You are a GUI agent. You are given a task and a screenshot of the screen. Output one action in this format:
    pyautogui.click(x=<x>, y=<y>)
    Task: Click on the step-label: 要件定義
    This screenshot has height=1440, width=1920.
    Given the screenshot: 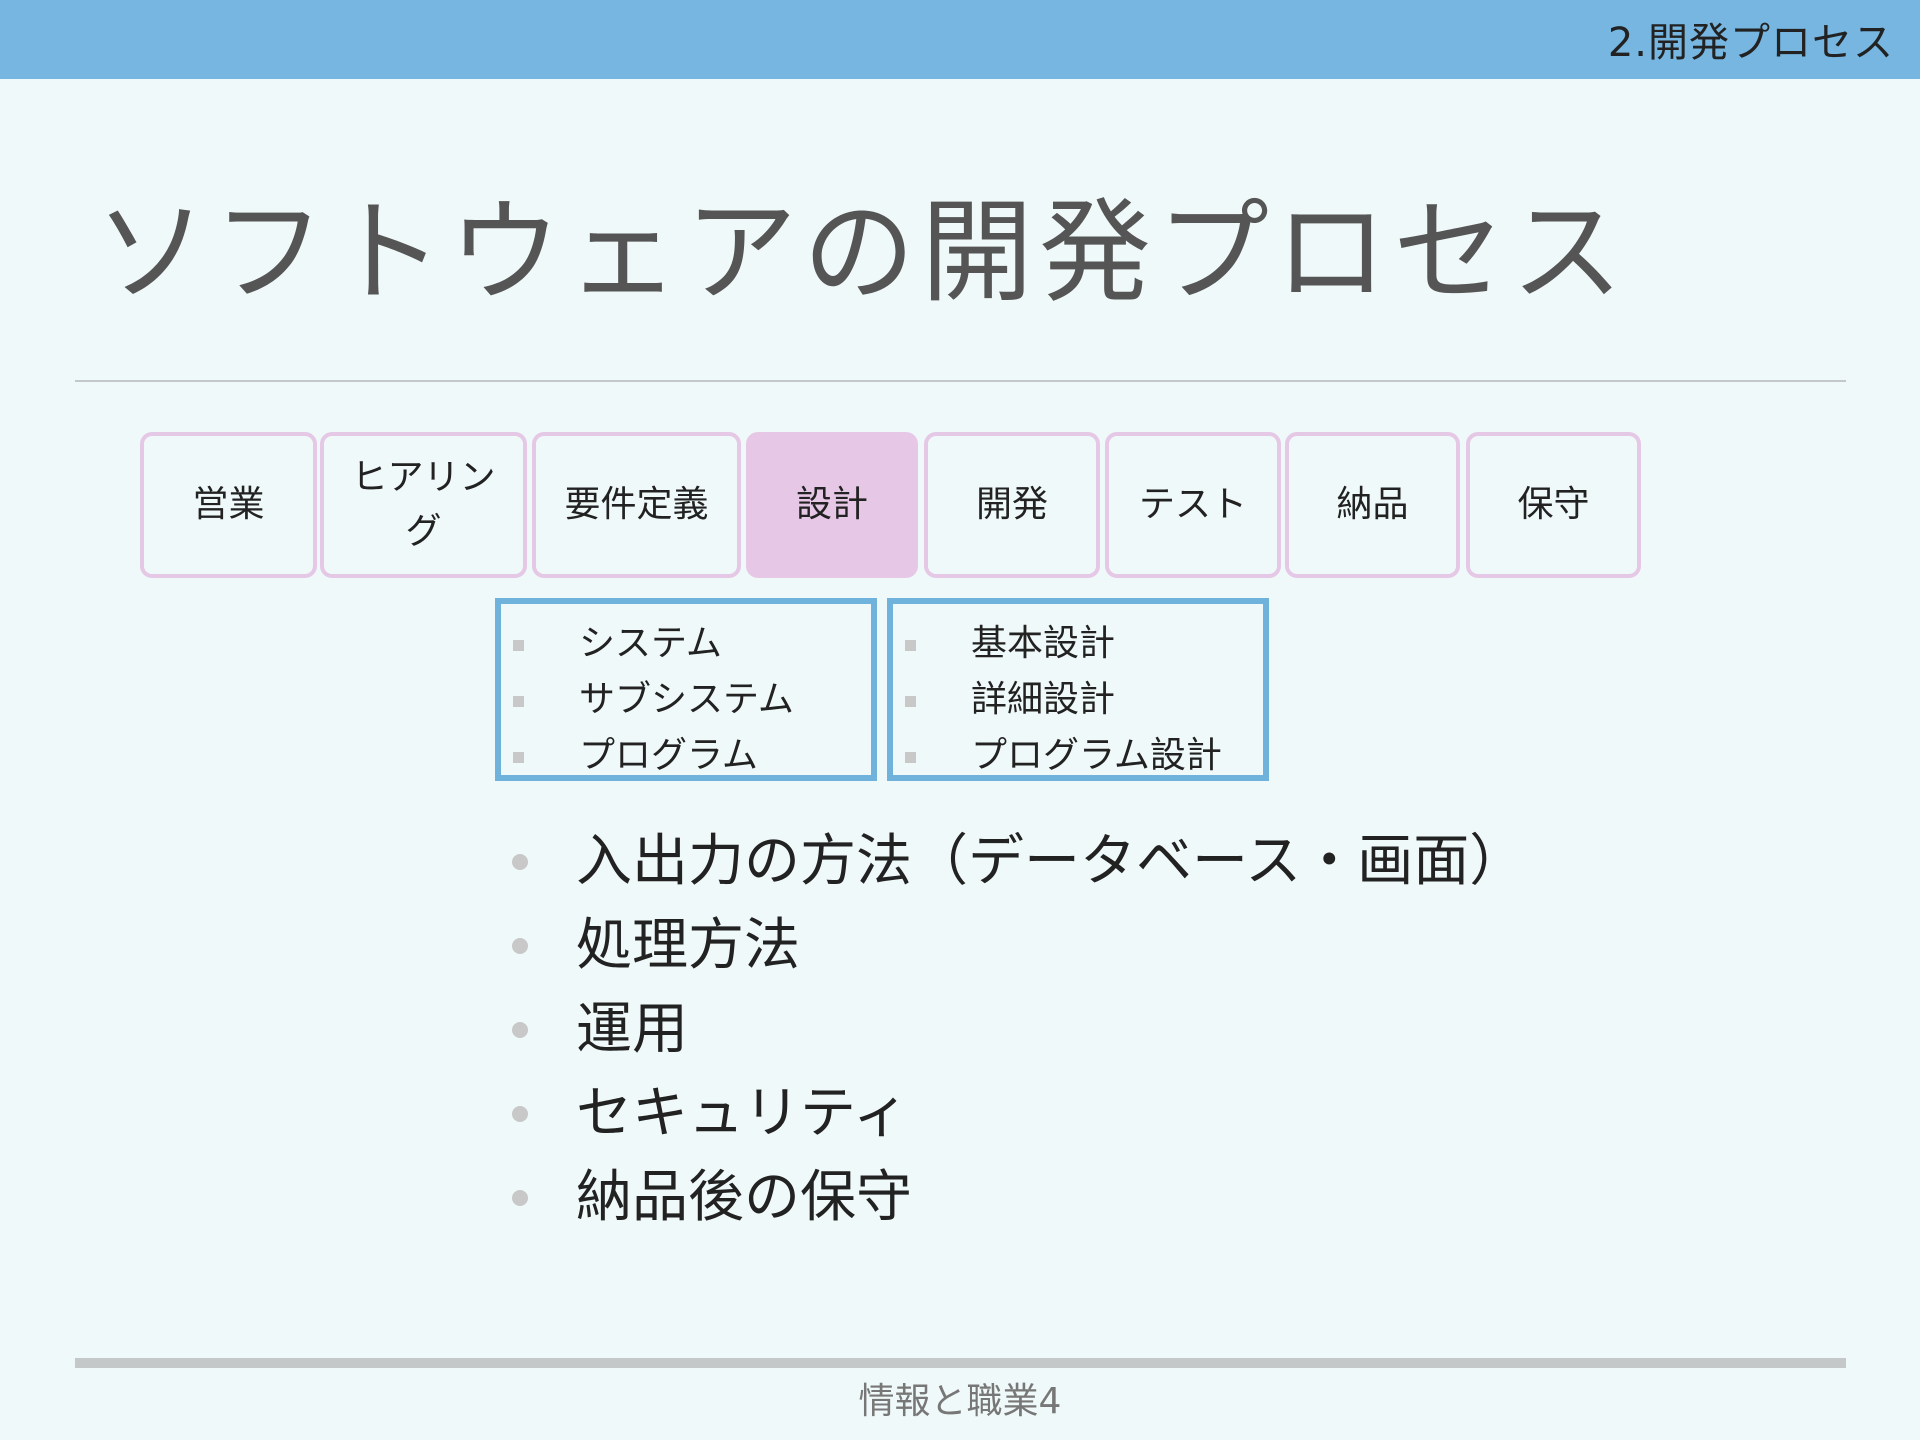 What is the action you would take?
    pyautogui.click(x=636, y=504)
    